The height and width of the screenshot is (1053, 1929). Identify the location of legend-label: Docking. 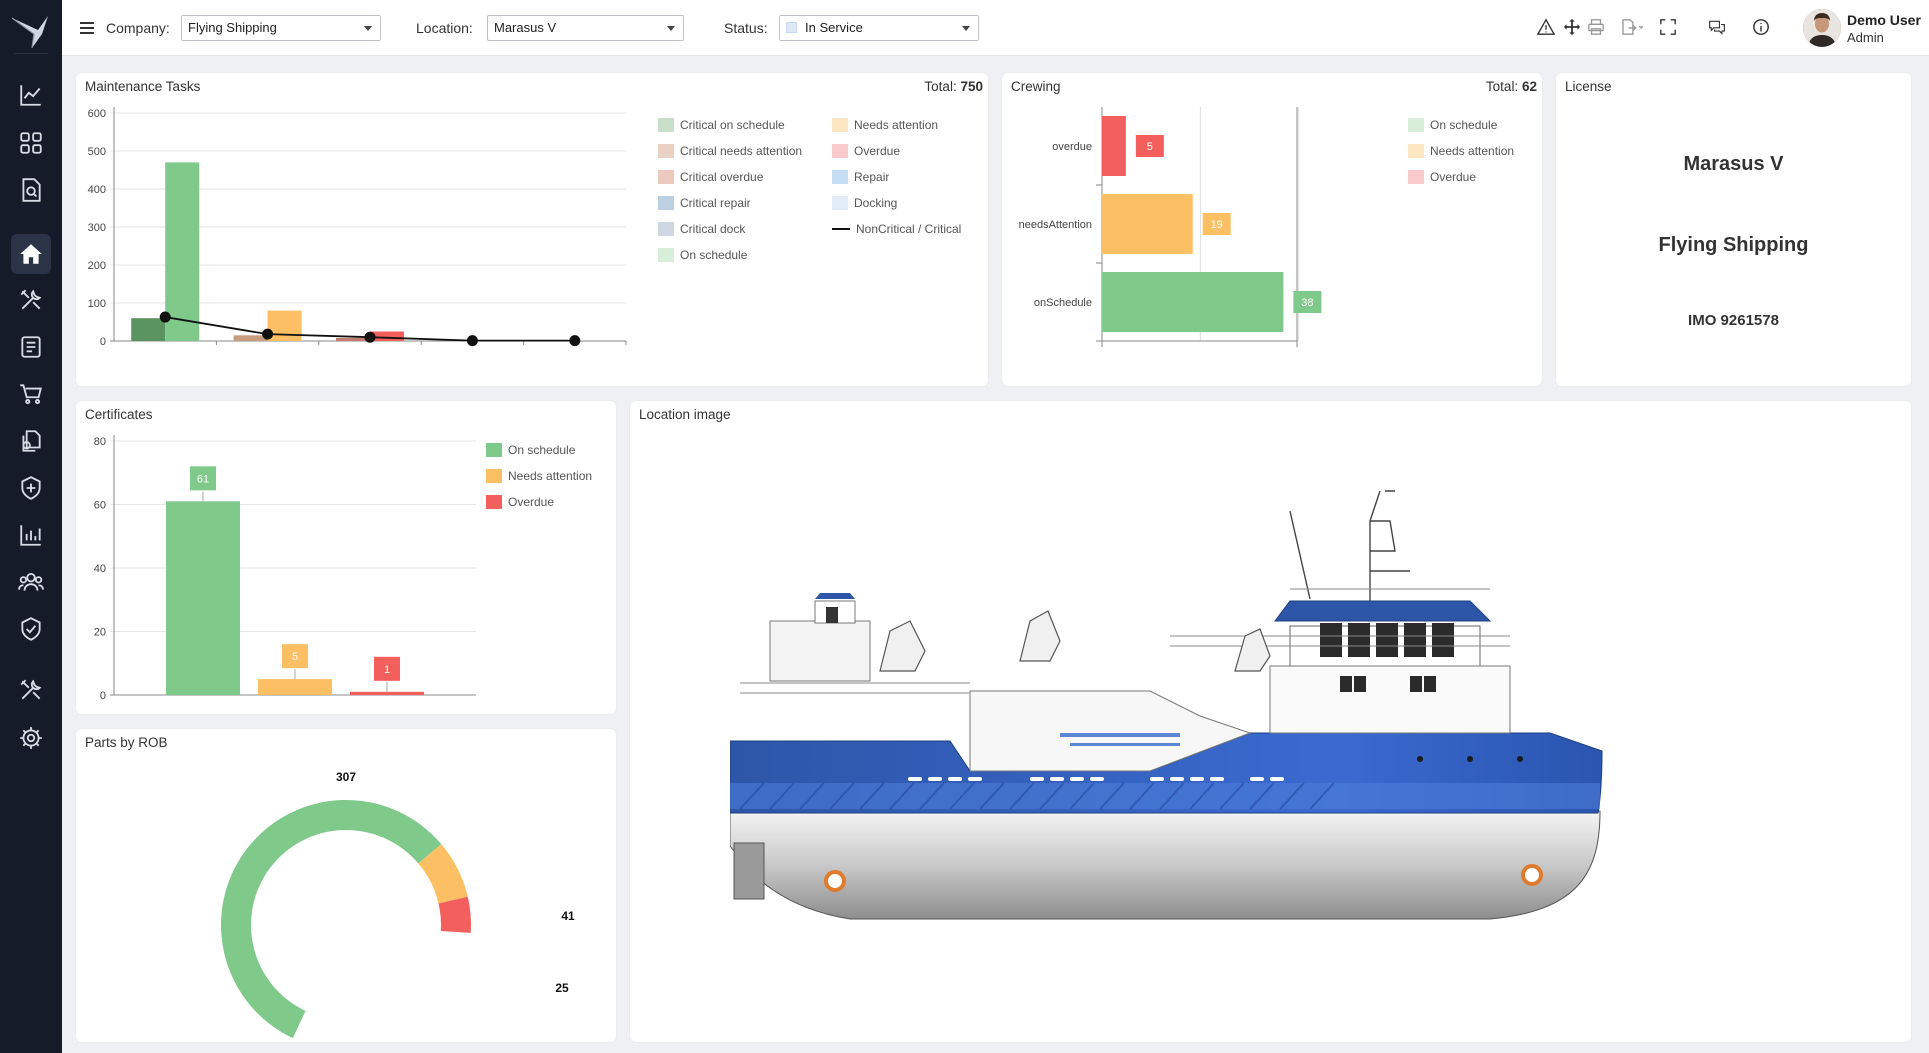
(876, 203).